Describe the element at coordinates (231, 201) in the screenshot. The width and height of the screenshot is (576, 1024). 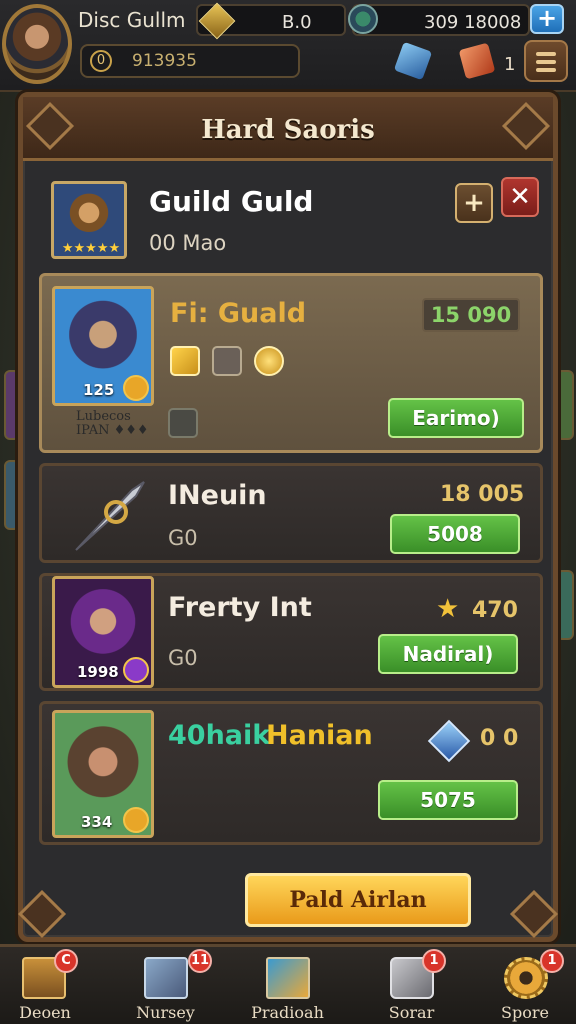
I see `guild-name: Guild Guld` at that location.